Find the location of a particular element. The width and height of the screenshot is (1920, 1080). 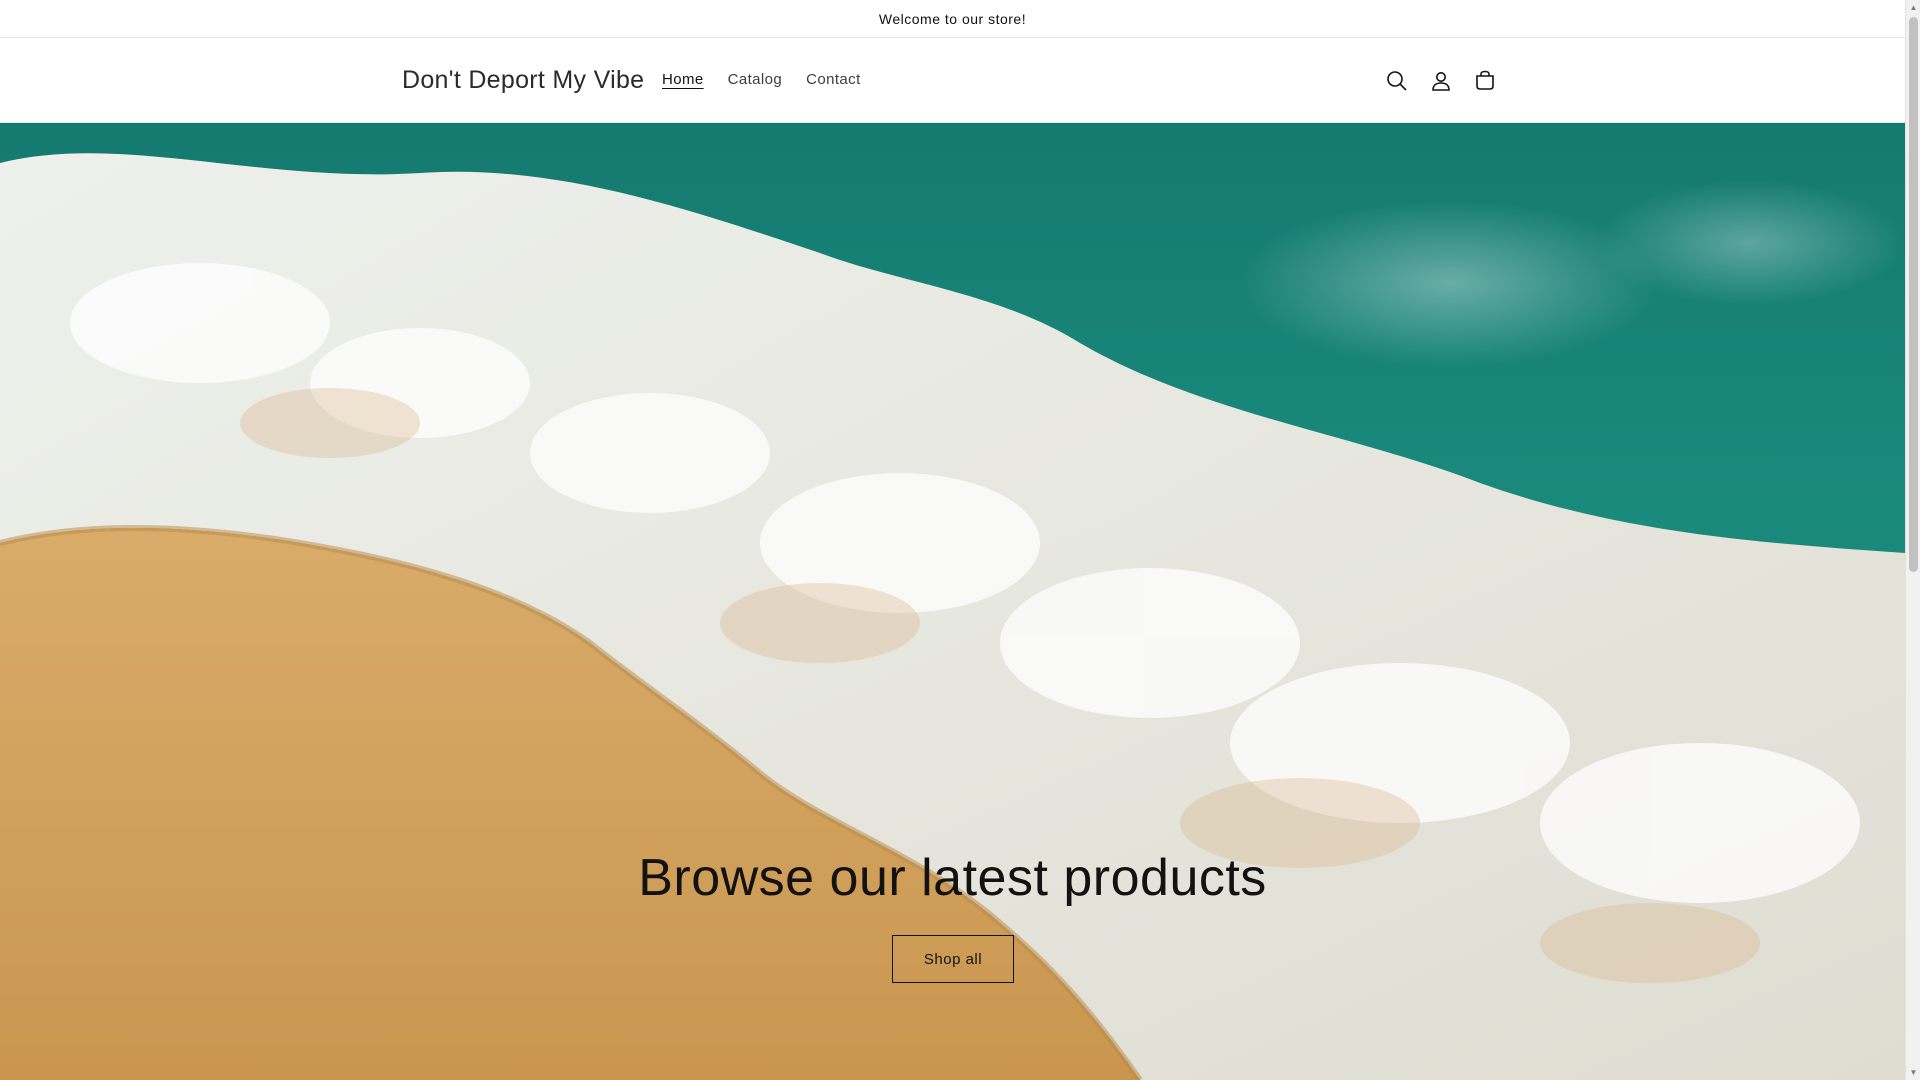

account-icon is located at coordinates (1441, 81).